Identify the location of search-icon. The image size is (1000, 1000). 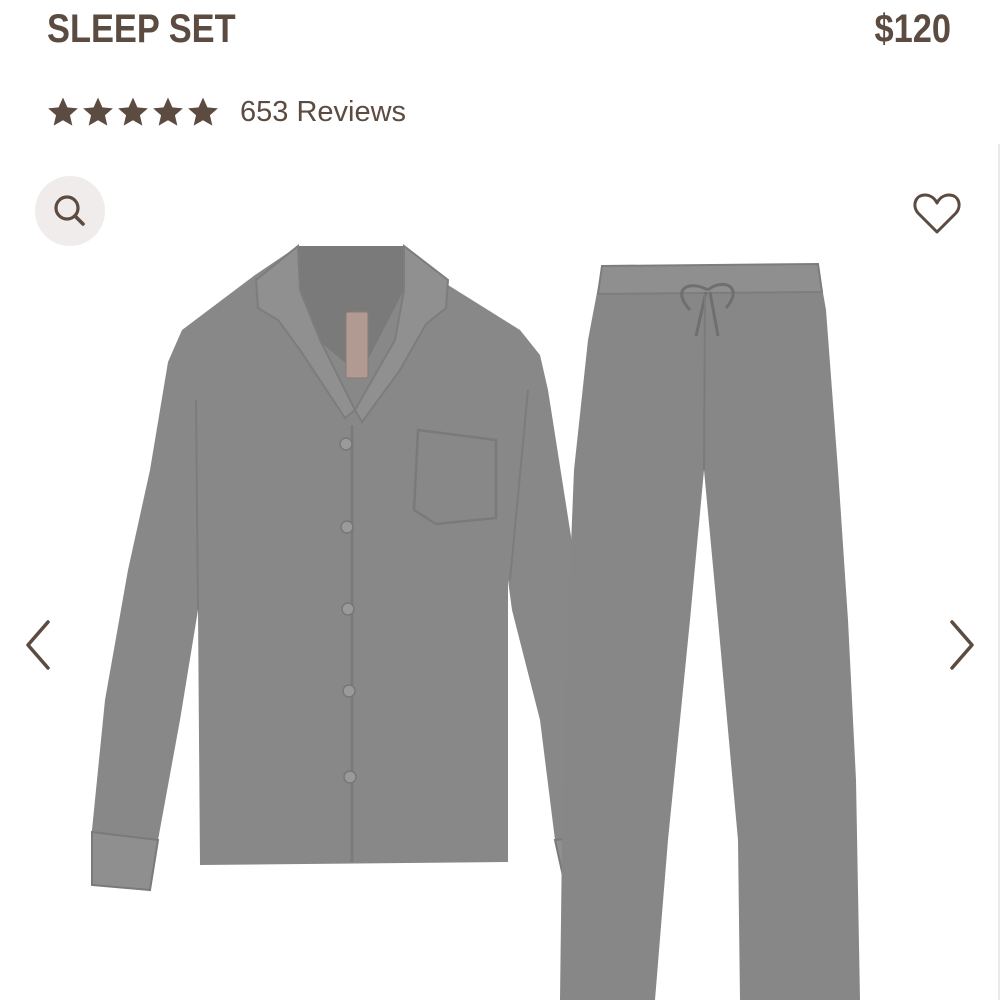
(69, 210).